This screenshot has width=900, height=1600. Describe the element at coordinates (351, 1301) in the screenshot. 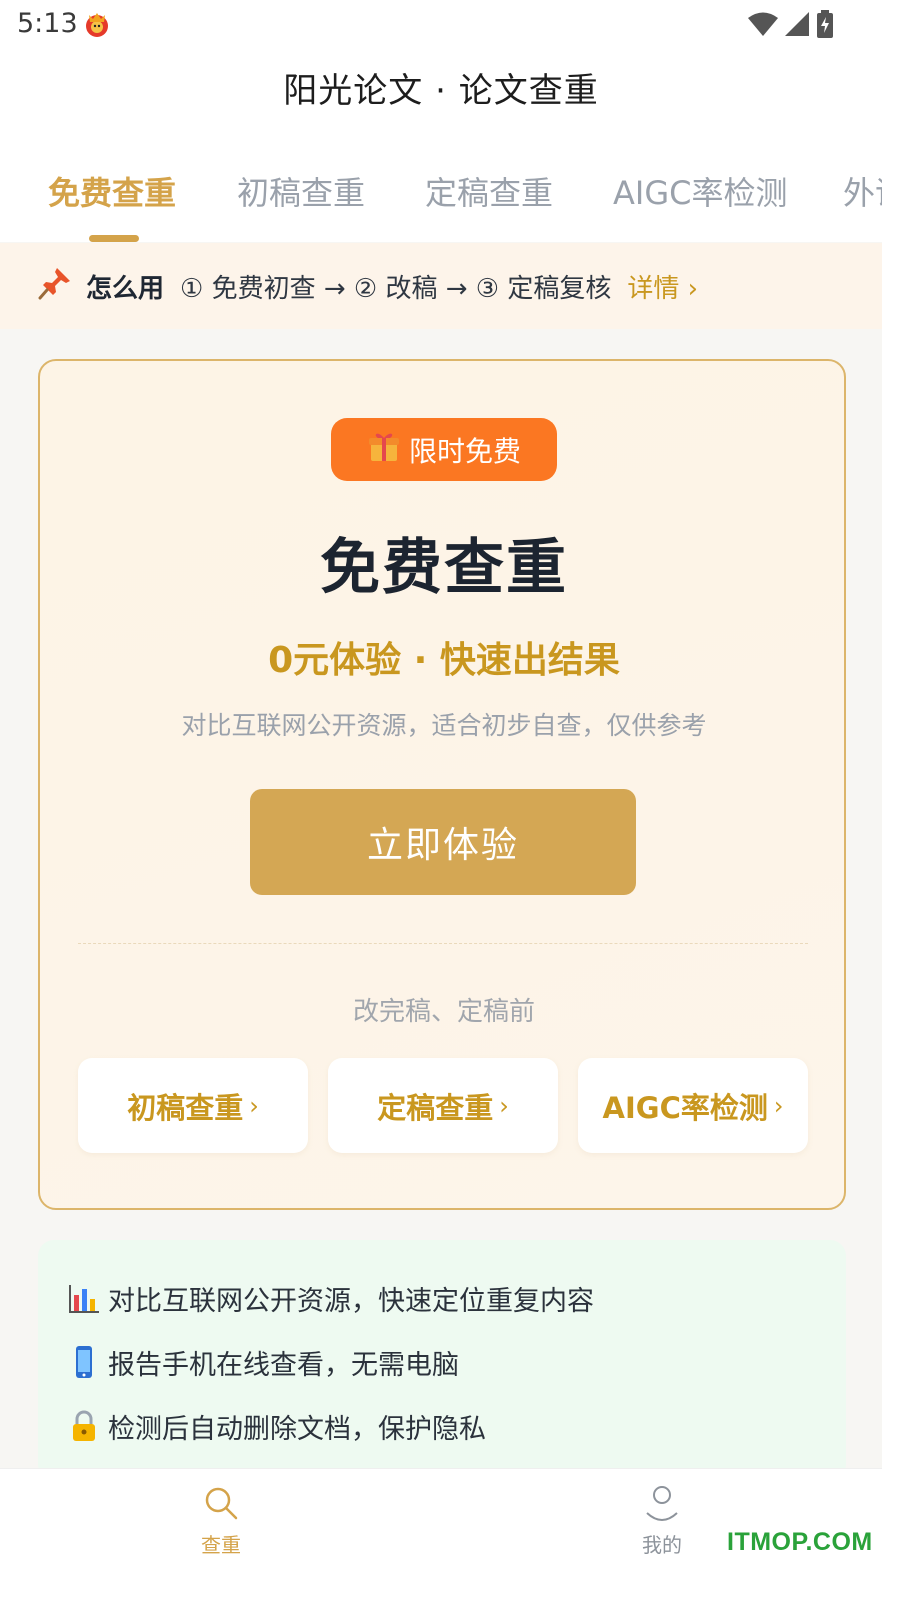

I see `feature-text: 对比互联网公开资源，快速定位重复内容` at that location.